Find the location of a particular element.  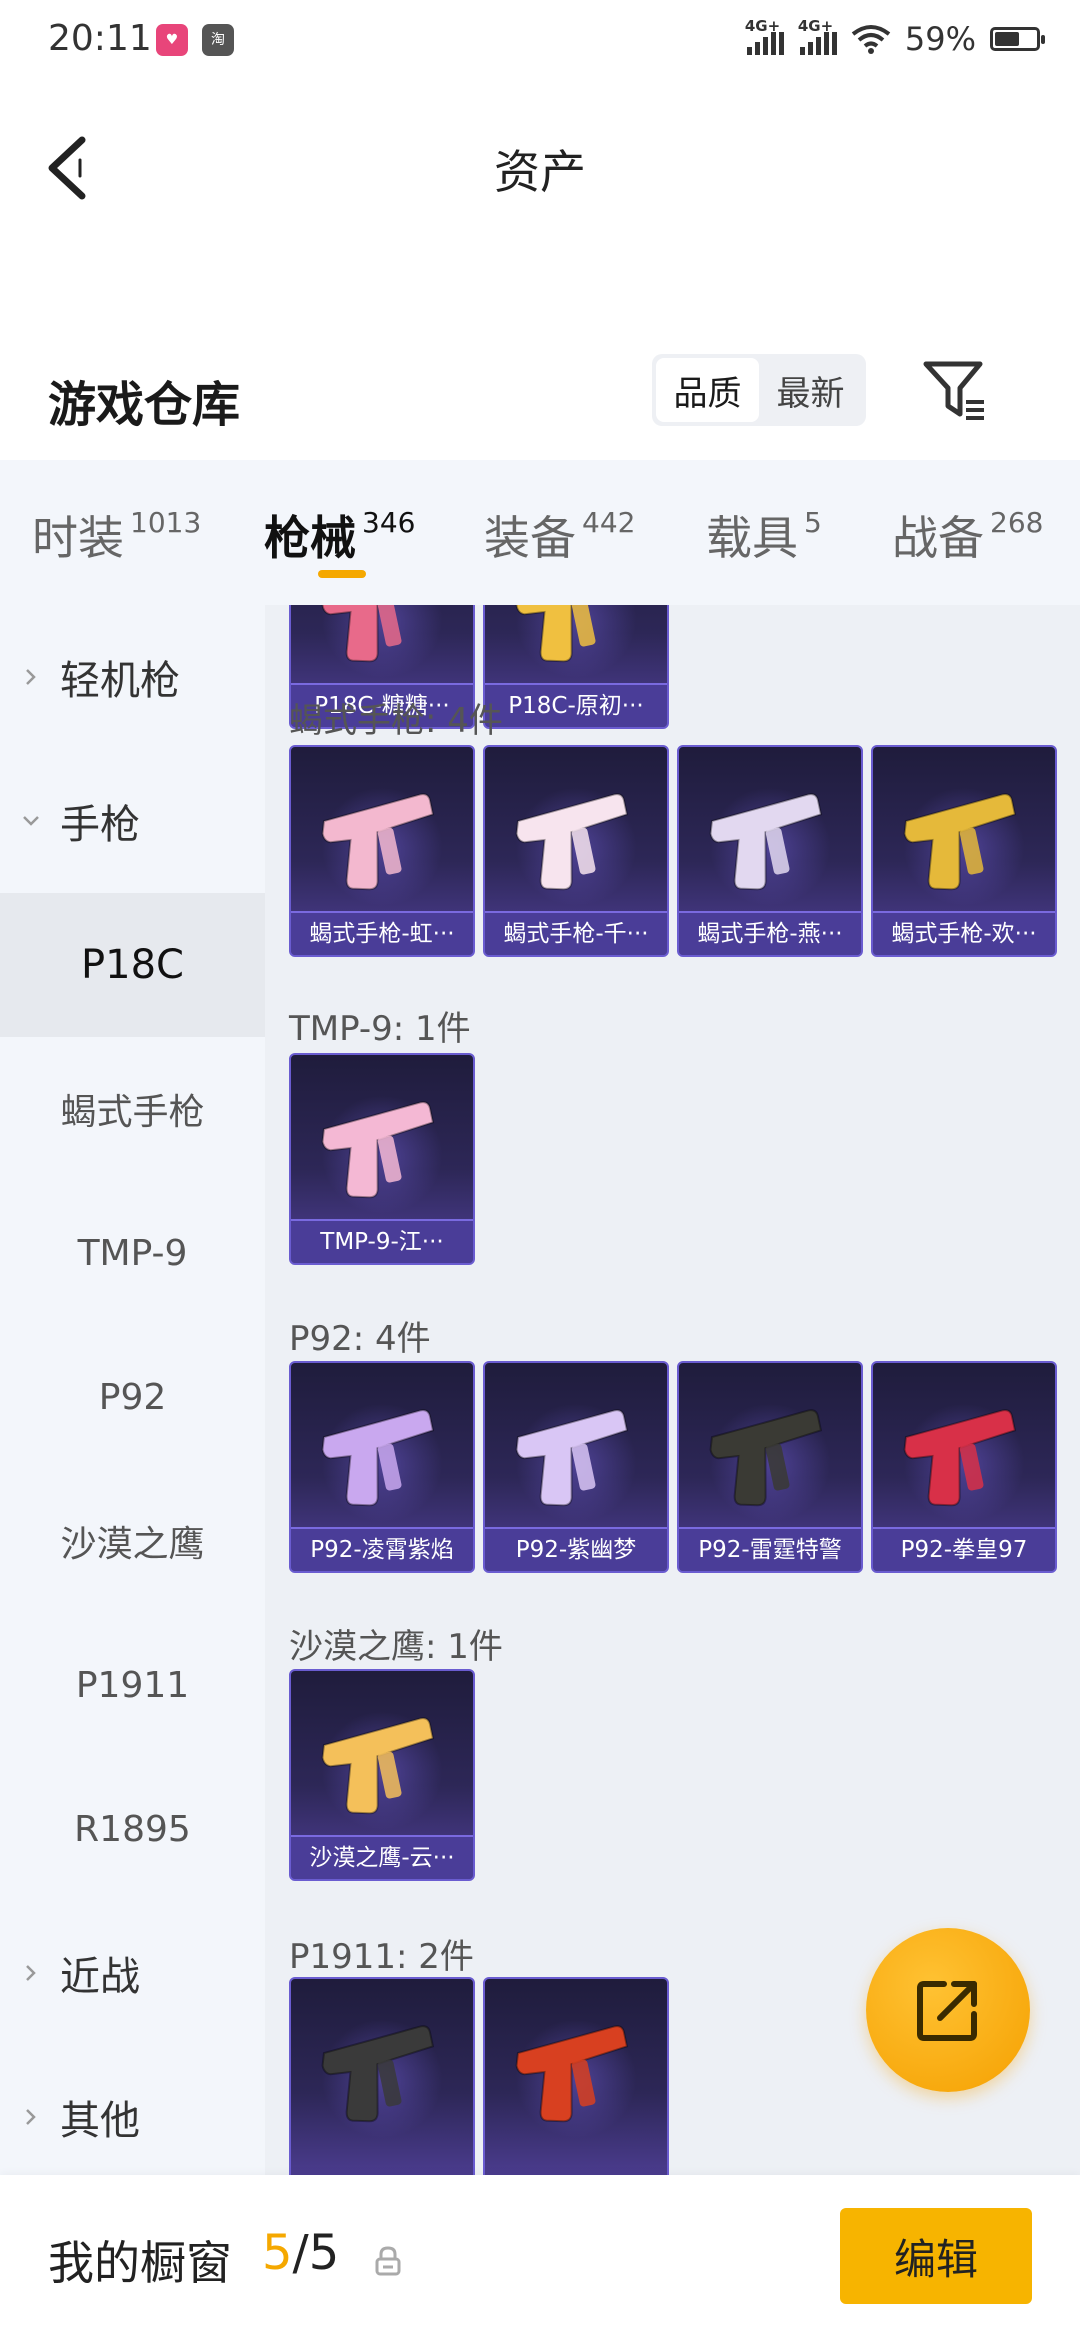

sort-toggle: 品质 最新 is located at coordinates (759, 390).